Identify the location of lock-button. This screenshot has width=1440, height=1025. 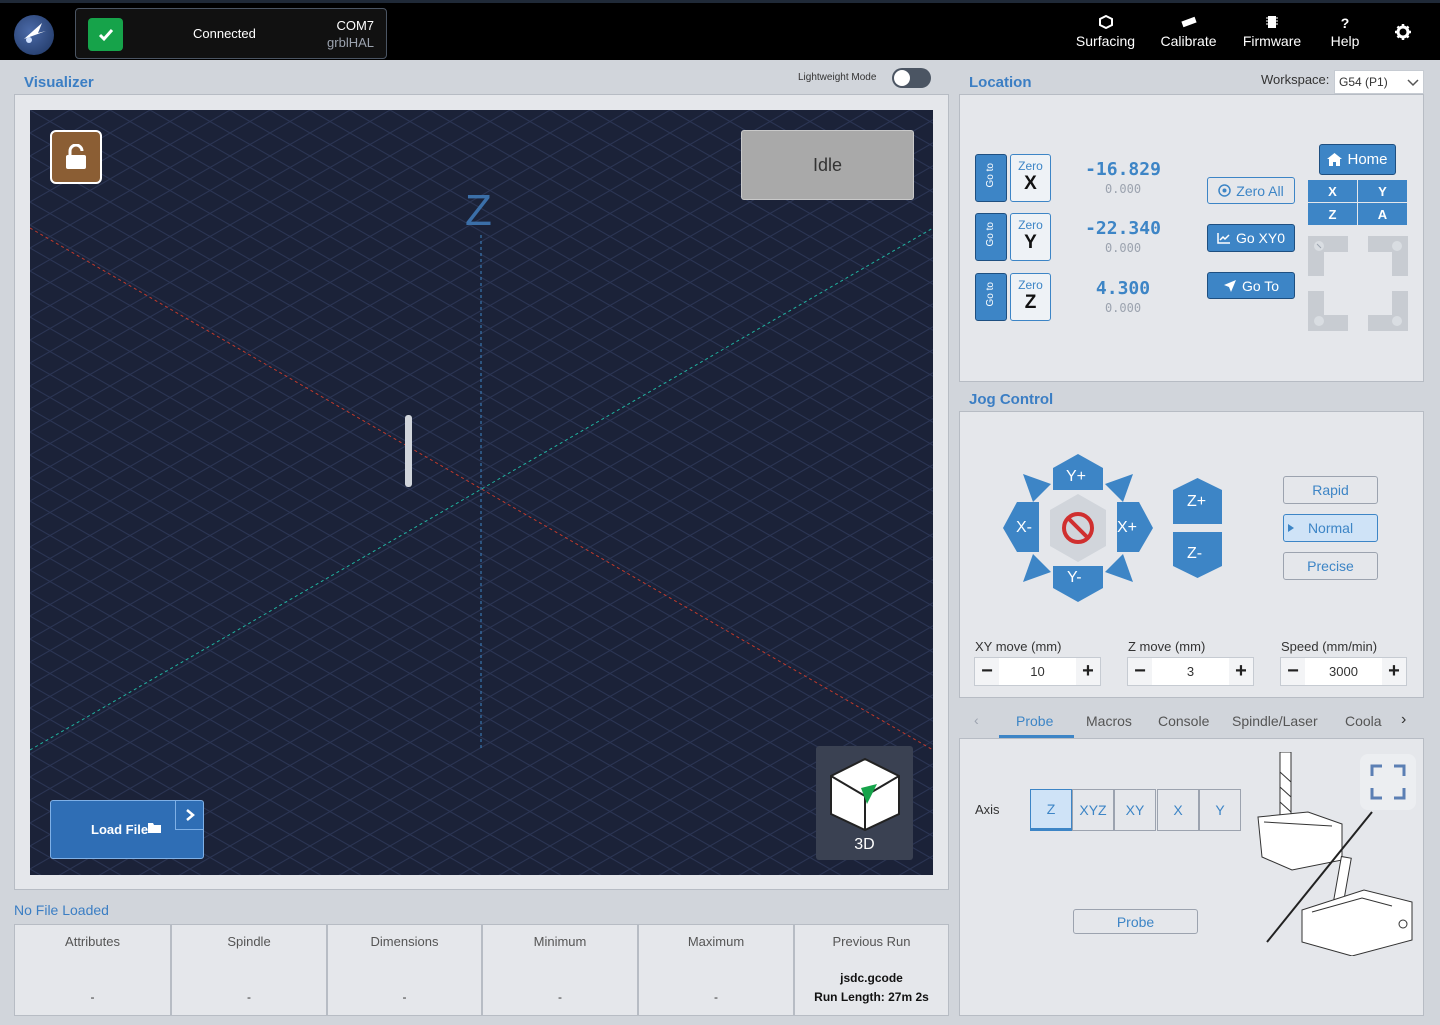
(76, 157).